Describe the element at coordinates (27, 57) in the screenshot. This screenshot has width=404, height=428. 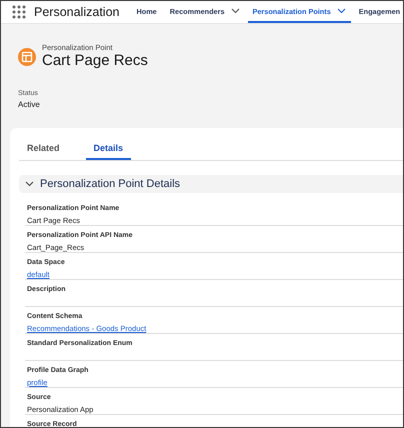
I see `record-icon` at that location.